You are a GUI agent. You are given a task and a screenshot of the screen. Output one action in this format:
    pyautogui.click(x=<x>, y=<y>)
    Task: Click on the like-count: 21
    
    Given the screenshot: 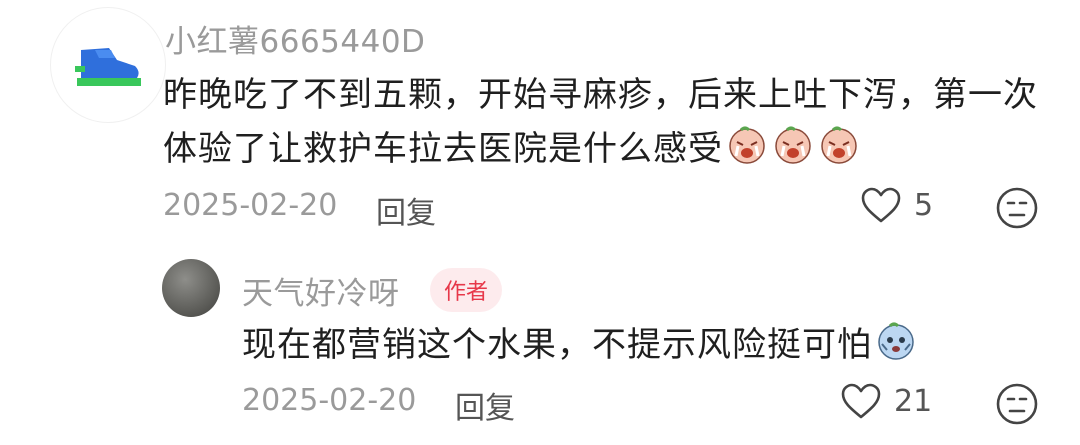 What is the action you would take?
    pyautogui.click(x=913, y=401)
    